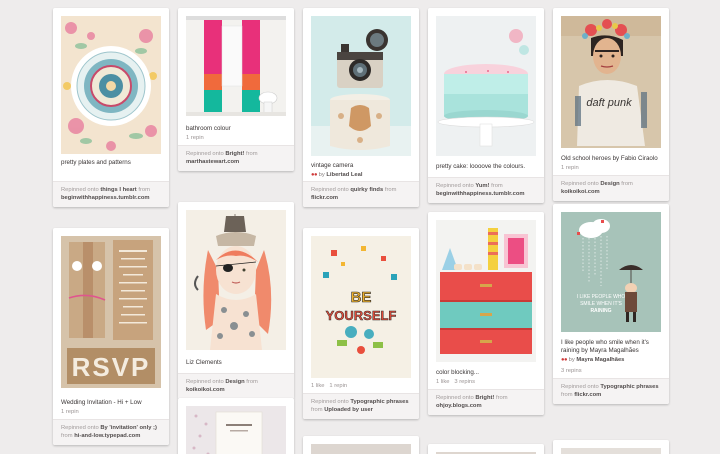  Describe the element at coordinates (118, 190) in the screenshot. I see `board-link: things I heart` at that location.